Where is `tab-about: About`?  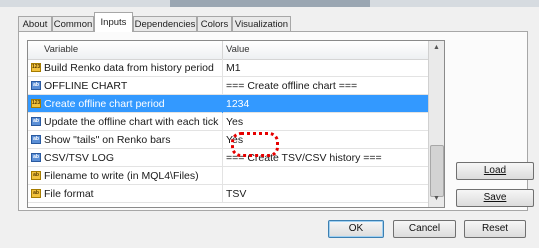
tab-about: About is located at coordinates (35, 23).